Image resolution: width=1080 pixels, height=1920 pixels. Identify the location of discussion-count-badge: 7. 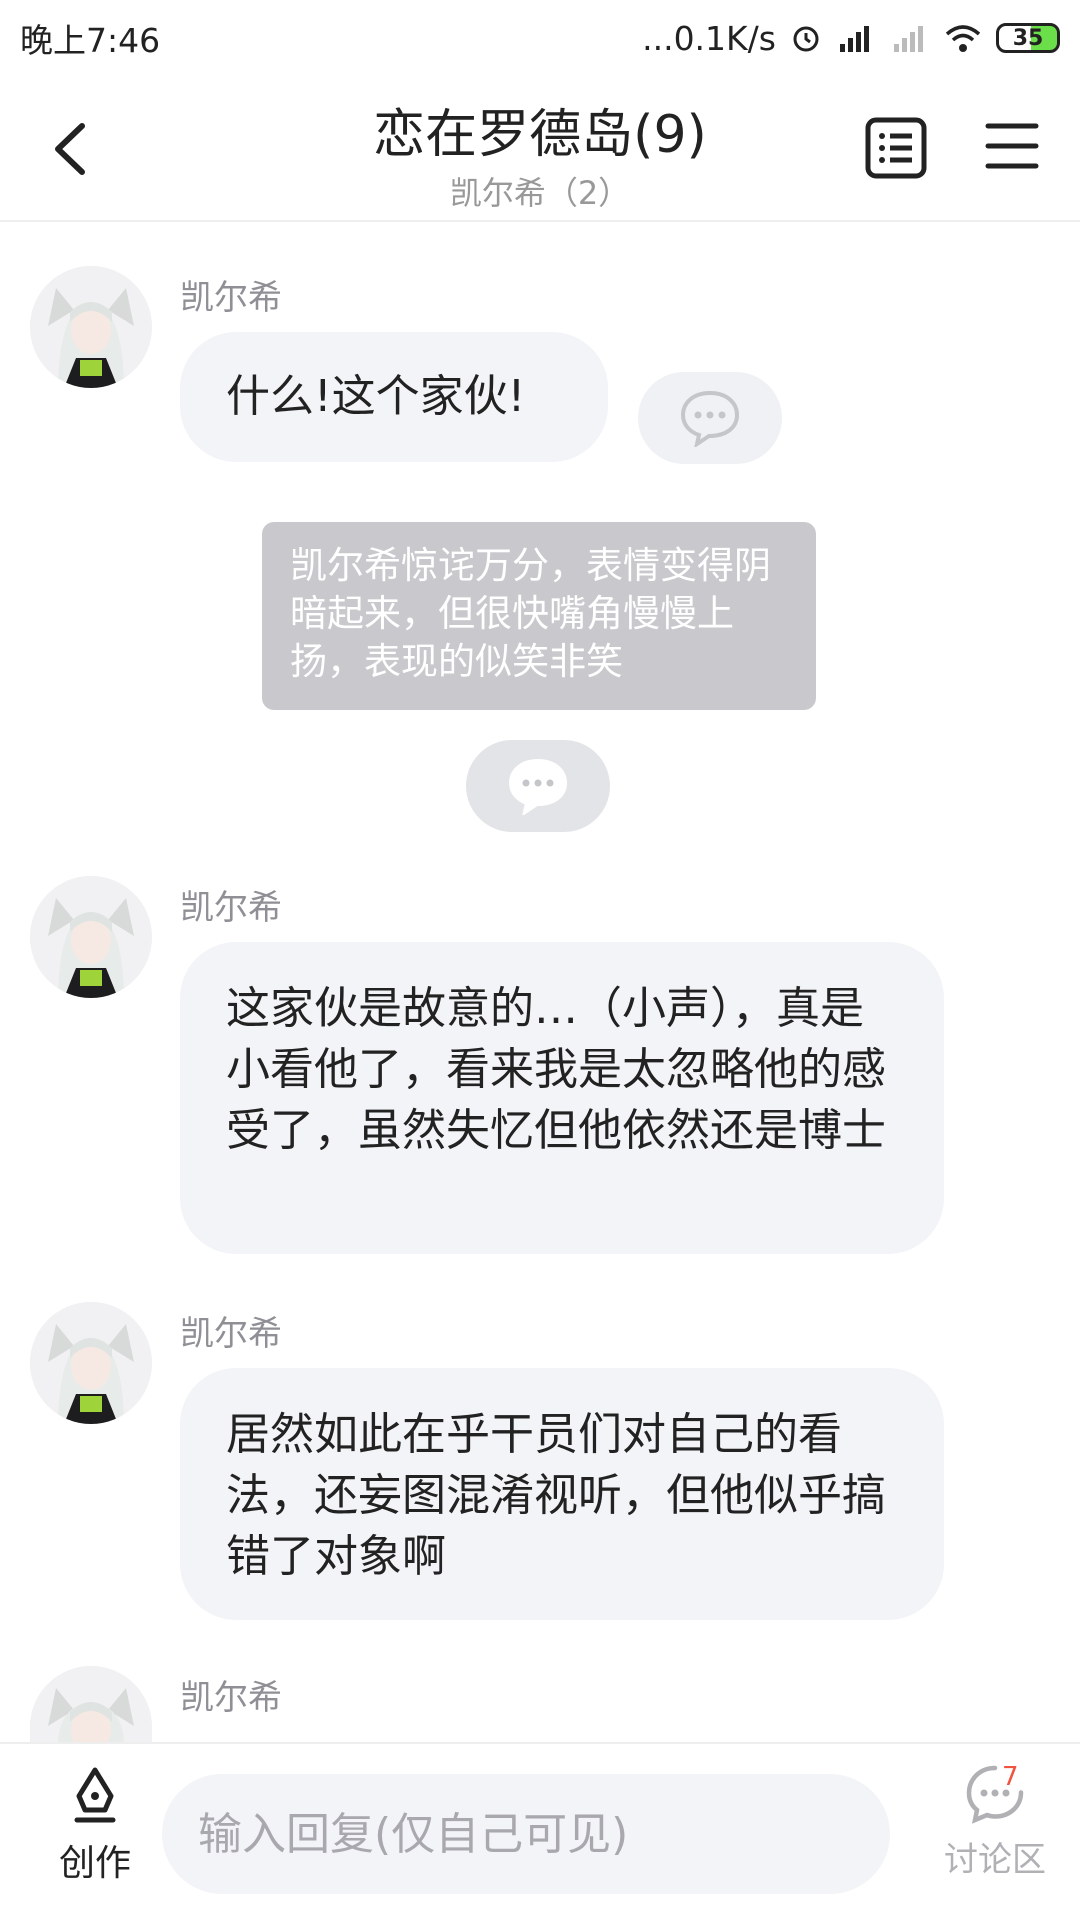
(1010, 1777).